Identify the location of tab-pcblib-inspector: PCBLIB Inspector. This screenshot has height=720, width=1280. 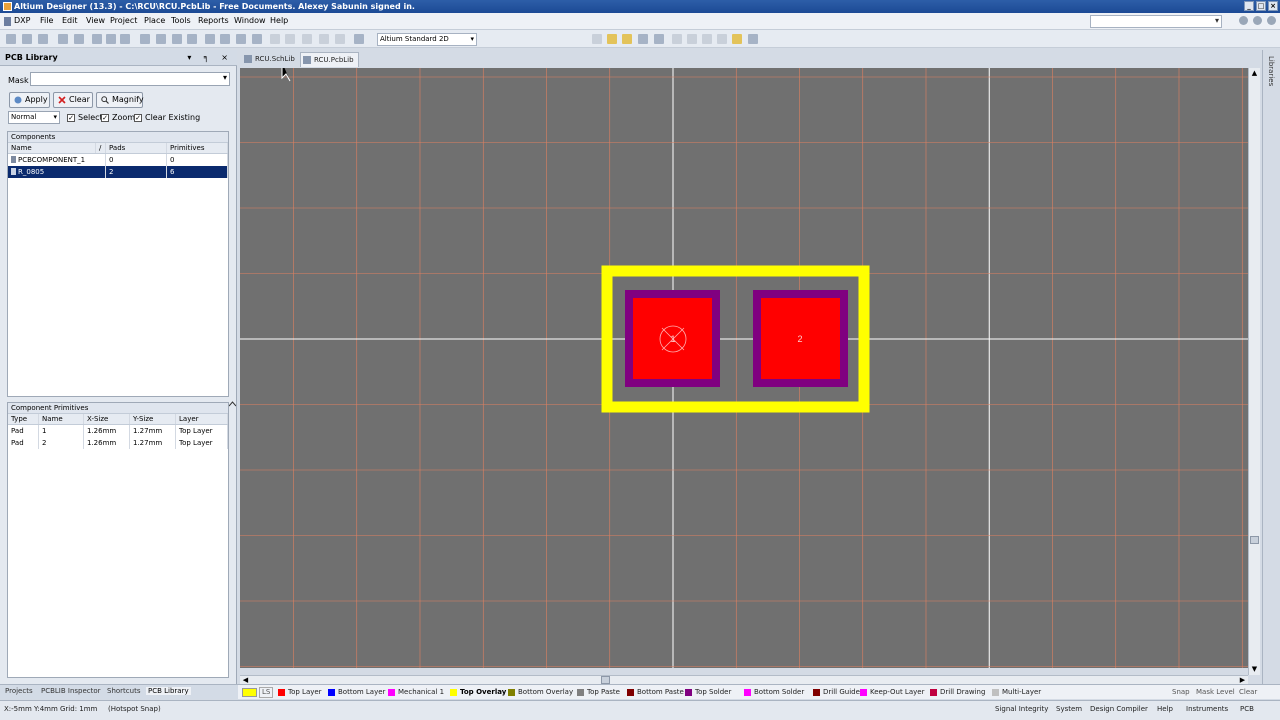
(71, 691).